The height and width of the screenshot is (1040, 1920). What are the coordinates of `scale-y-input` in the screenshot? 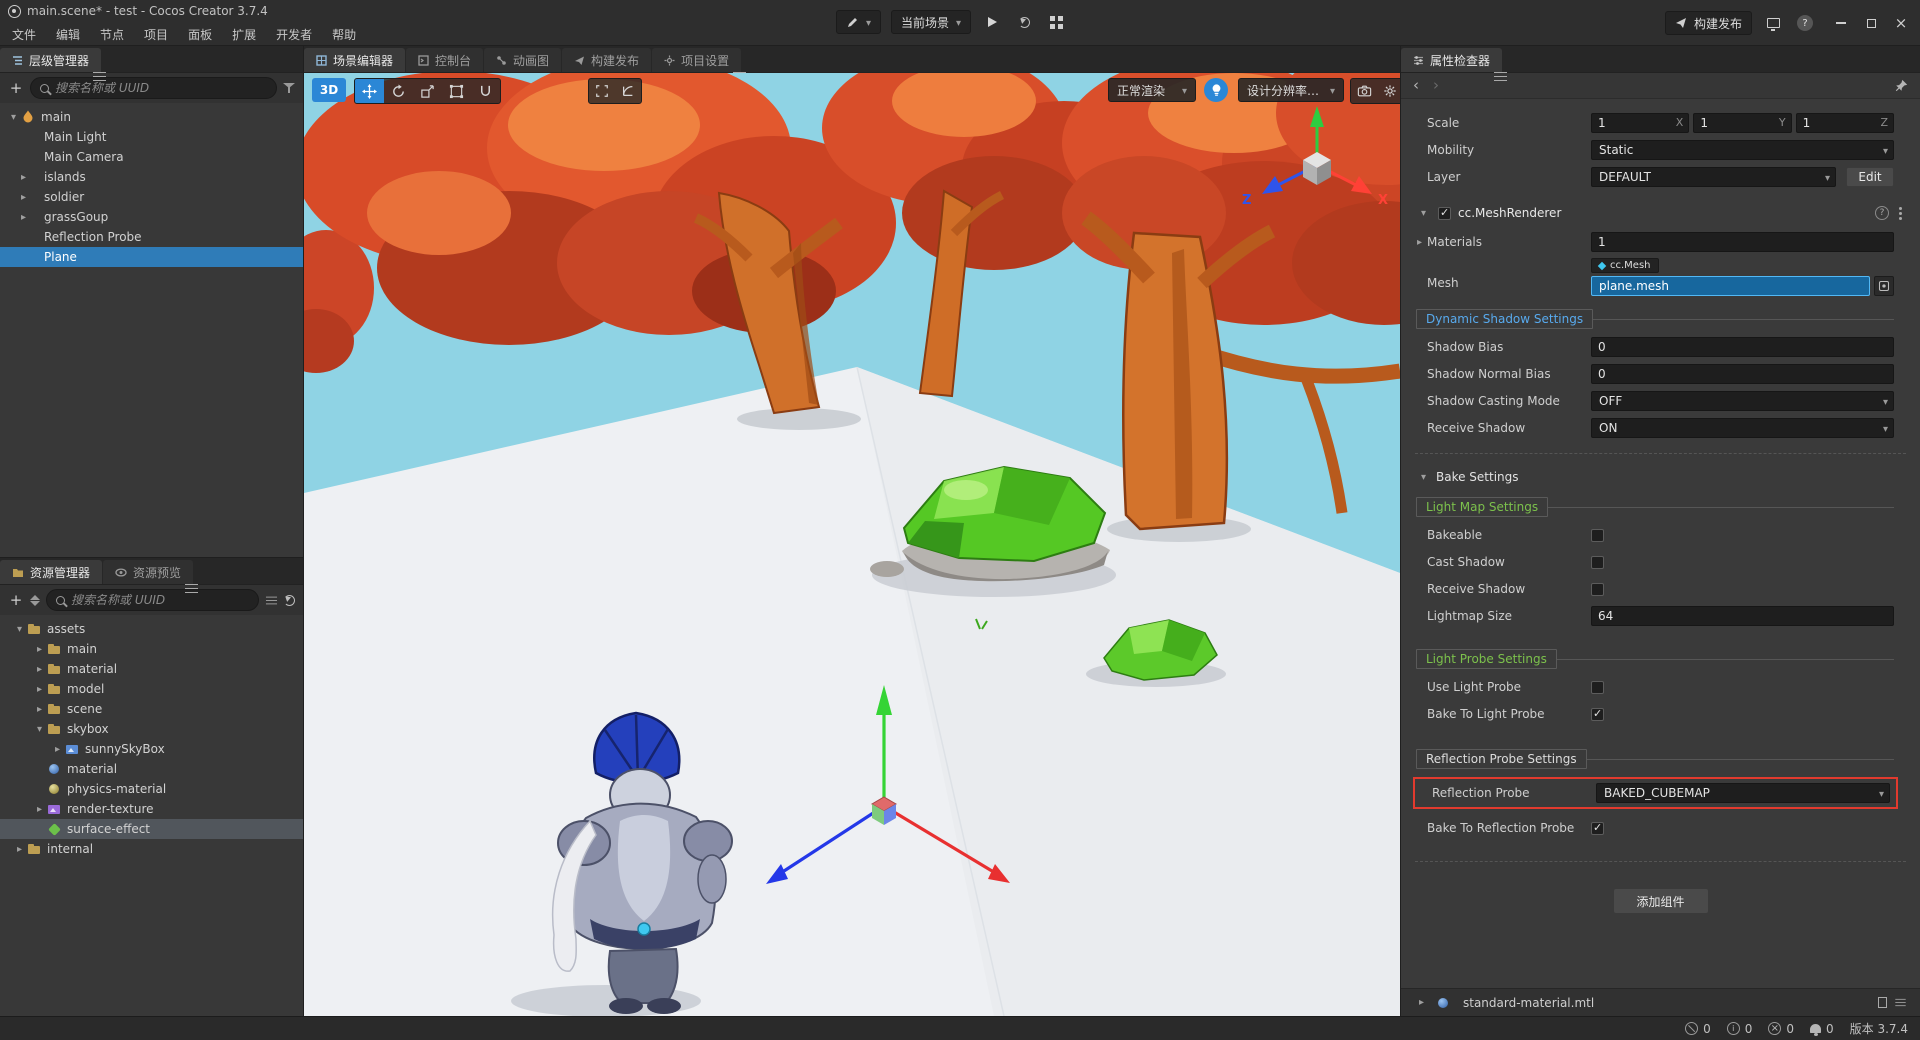 It's located at (1742, 123).